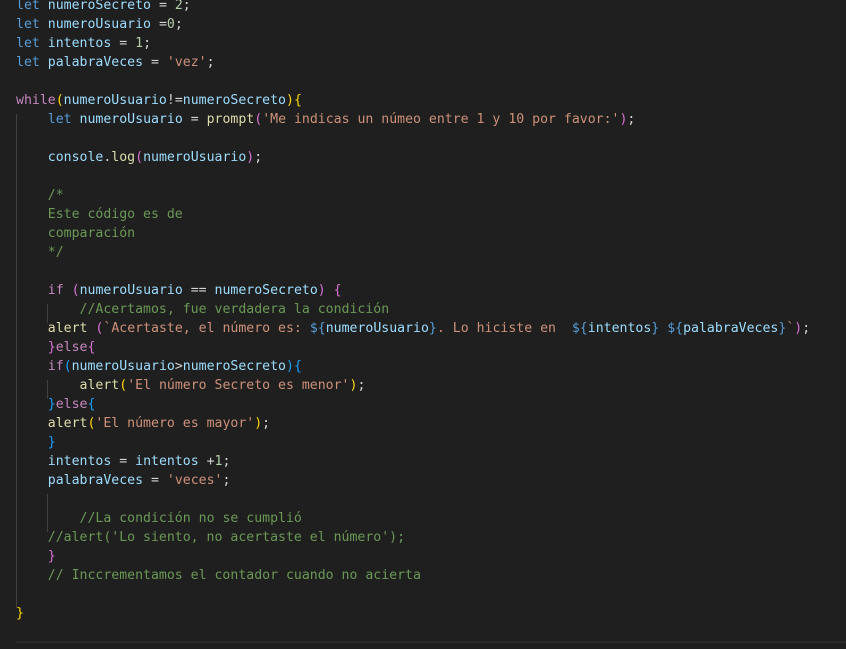 This screenshot has width=846, height=649. What do you see at coordinates (234, 309) in the screenshot?
I see `code-token: //Acertamos, fue verdadera la condición` at bounding box center [234, 309].